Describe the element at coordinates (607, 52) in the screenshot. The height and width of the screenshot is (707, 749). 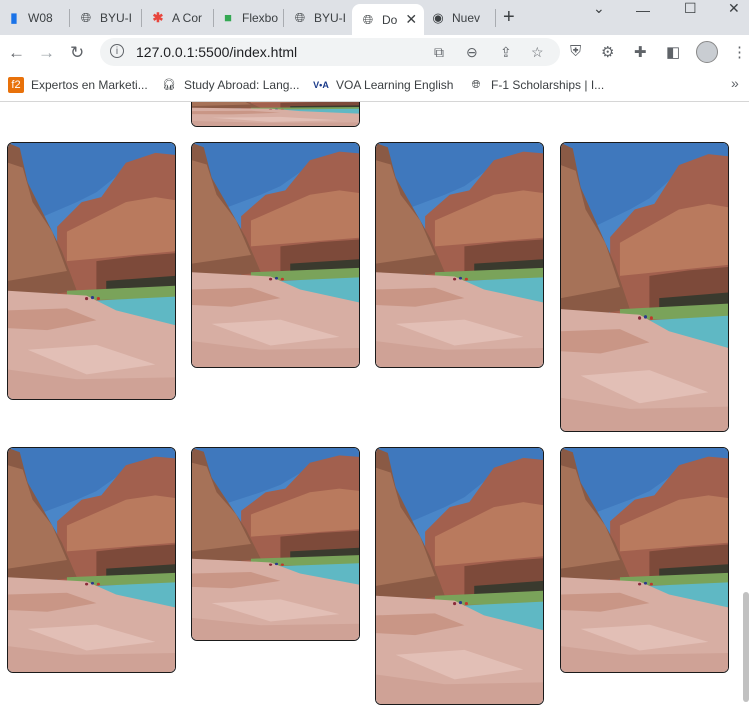
I see `settings-gear-icon: ⚙` at that location.